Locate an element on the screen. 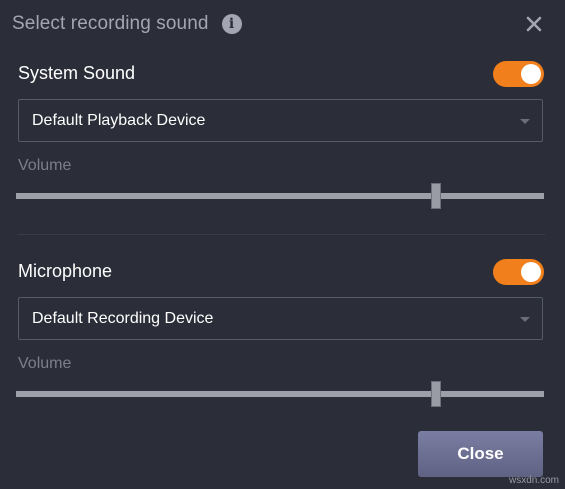  recording-device-select: Default Recording Device is located at coordinates (280, 318).